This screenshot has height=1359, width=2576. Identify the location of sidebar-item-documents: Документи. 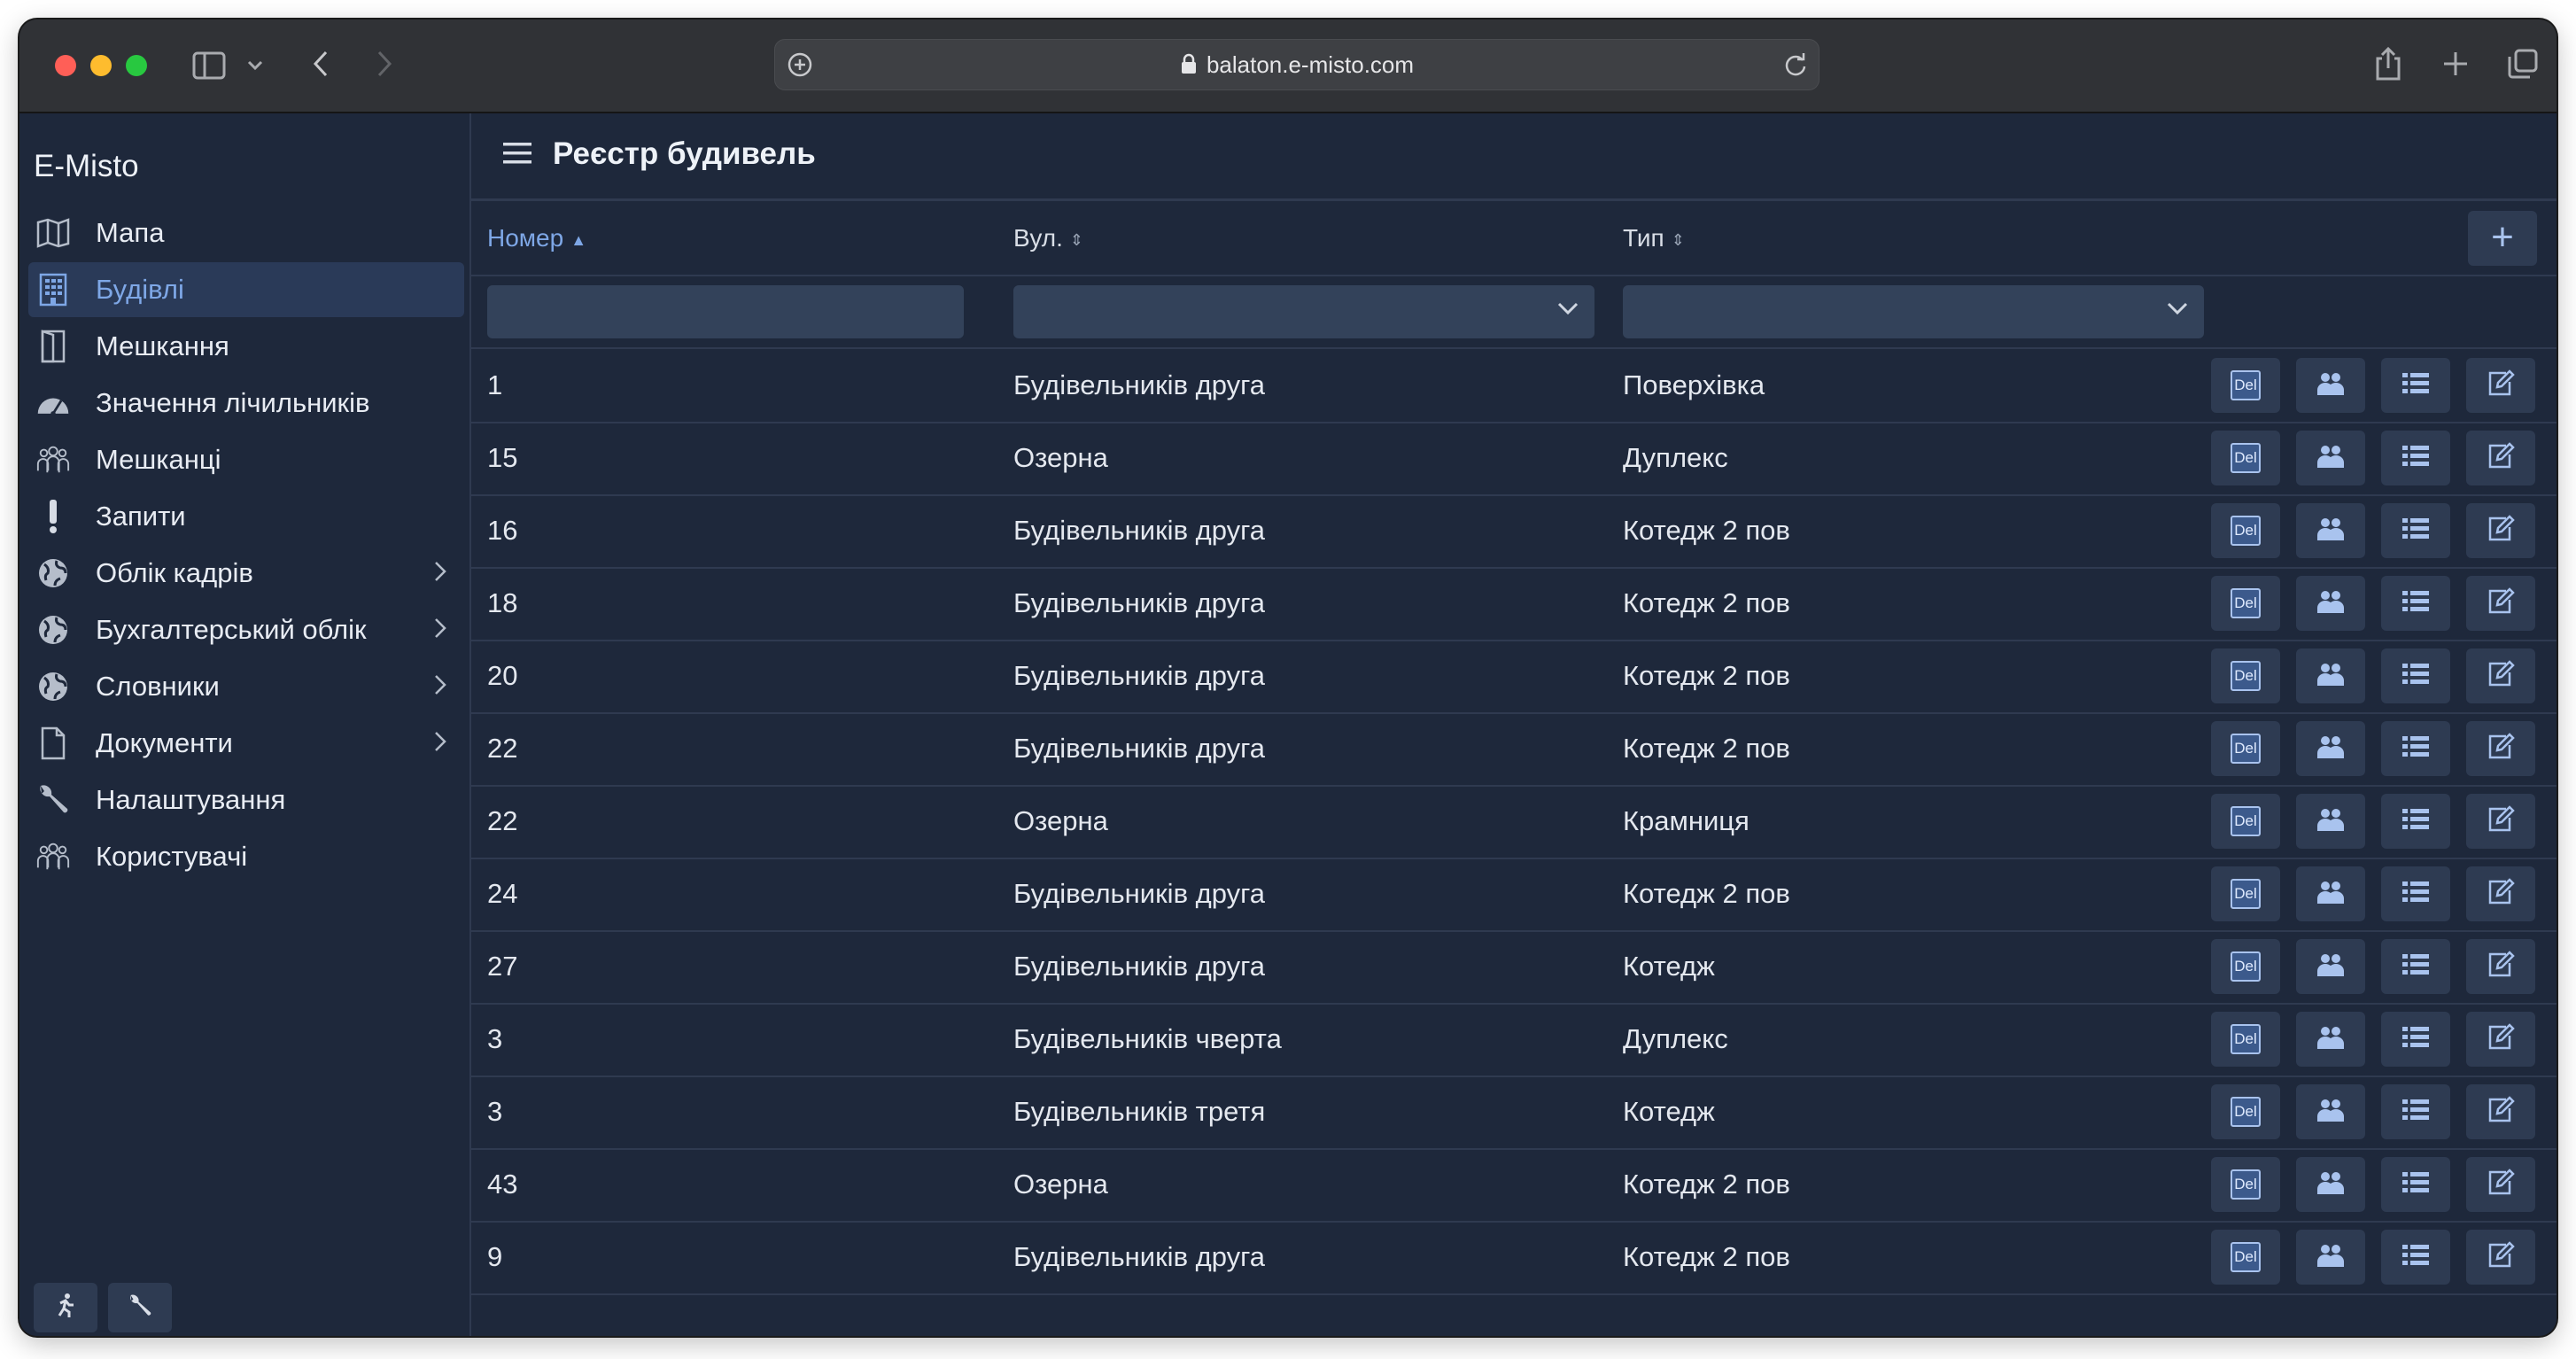
(246, 743).